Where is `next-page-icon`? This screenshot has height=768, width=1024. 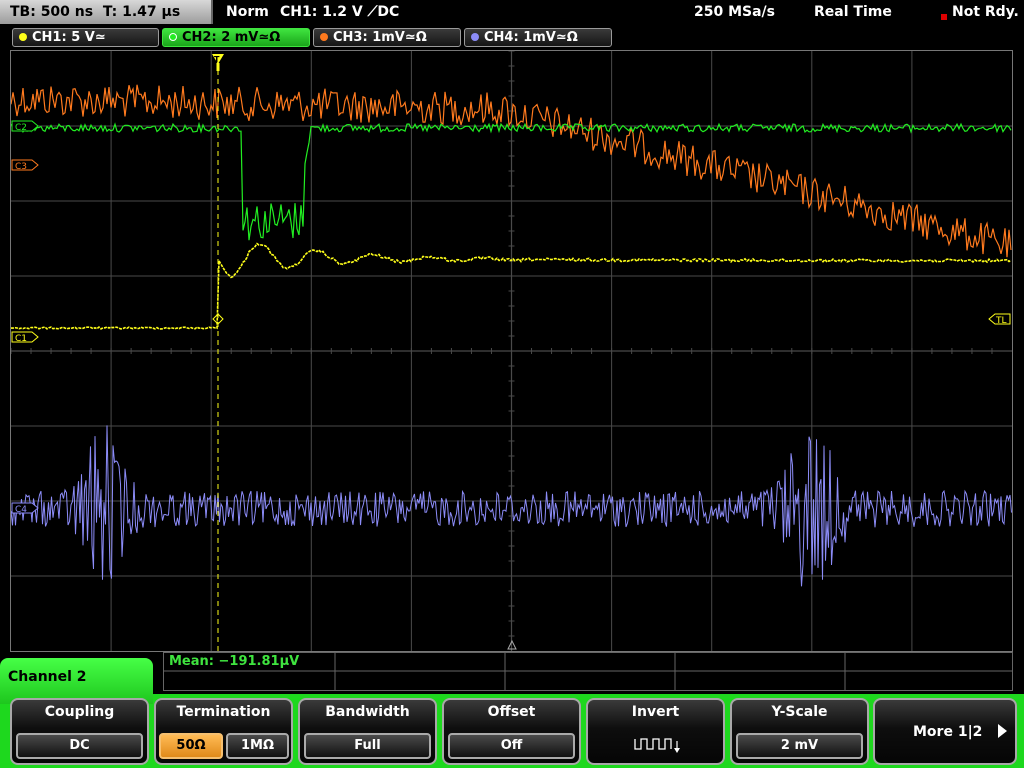 next-page-icon is located at coordinates (1002, 731).